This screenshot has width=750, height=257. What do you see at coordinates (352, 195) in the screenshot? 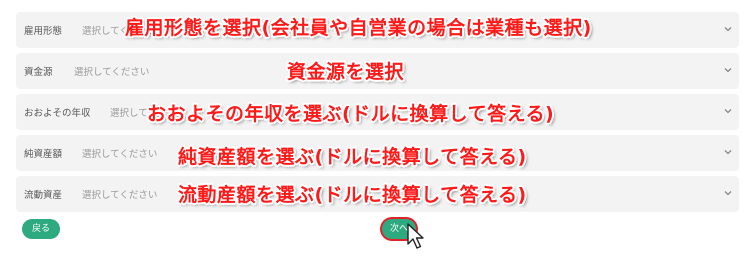
I see `annotation-liquid-assets: 流動産額を選ぶ(ドルに換算して答える)` at bounding box center [352, 195].